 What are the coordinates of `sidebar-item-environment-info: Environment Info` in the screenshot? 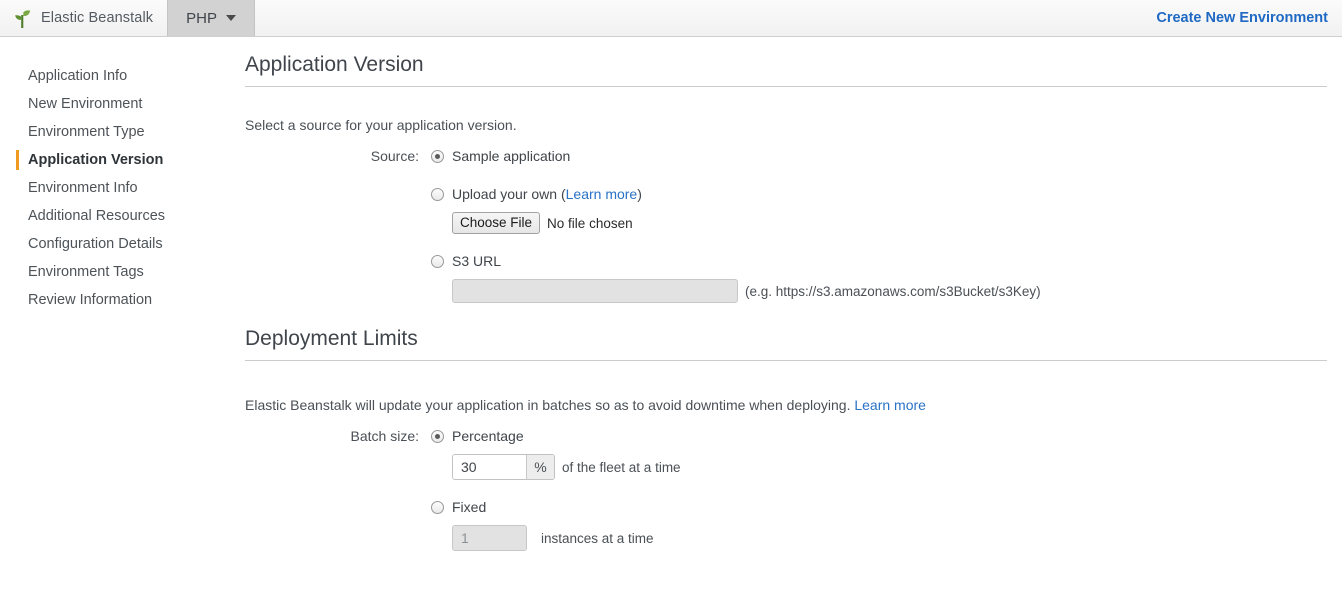 It's located at (120, 188).